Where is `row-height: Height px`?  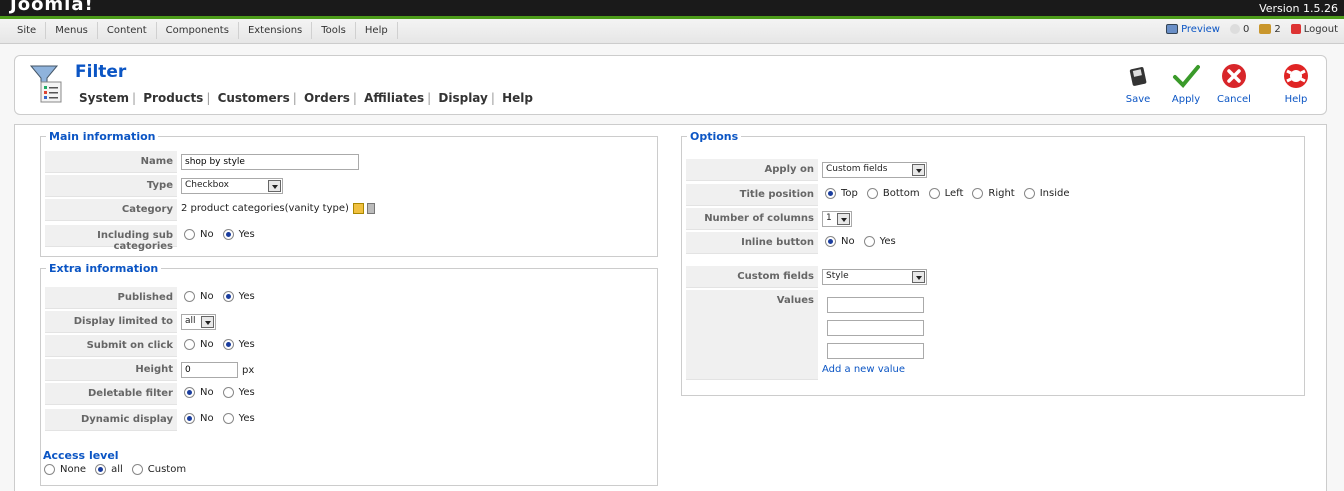 row-height: Height px is located at coordinates (349, 370).